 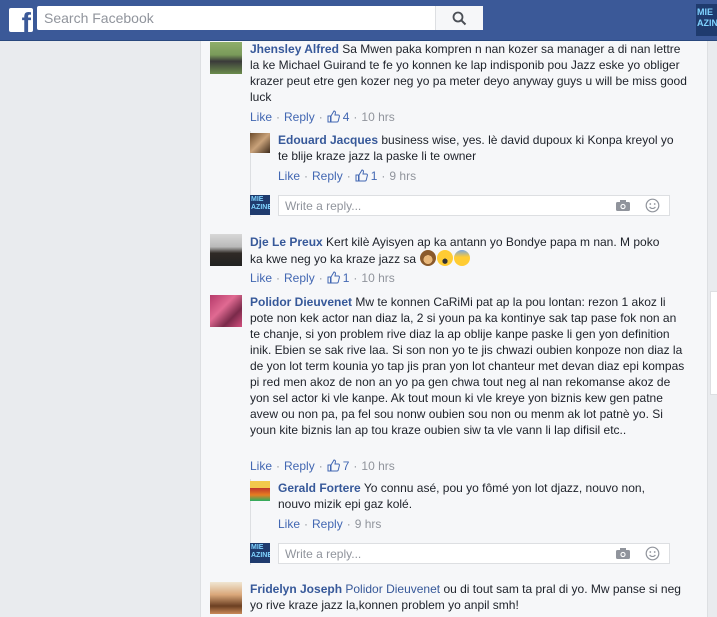 I want to click on search-button, so click(x=459, y=18).